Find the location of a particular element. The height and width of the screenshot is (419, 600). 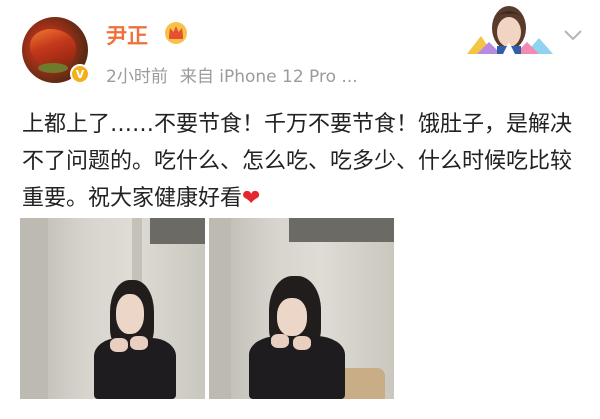

username: 尹正 is located at coordinates (127, 35).